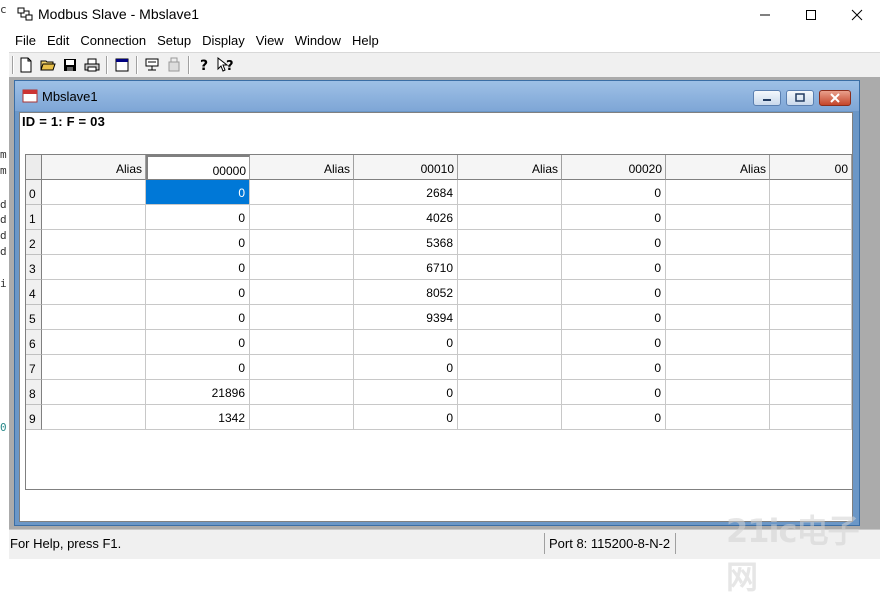 Image resolution: width=880 pixels, height=598 pixels. What do you see at coordinates (317, 41) in the screenshot?
I see `menu-window: Window` at bounding box center [317, 41].